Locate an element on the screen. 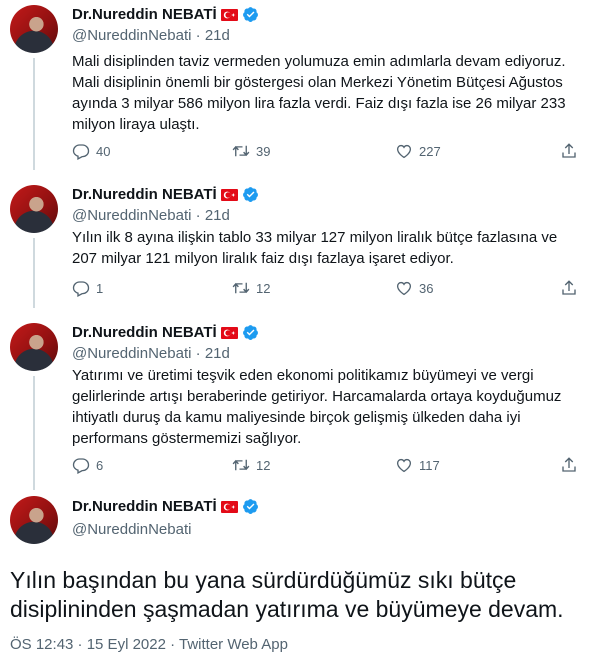 The height and width of the screenshot is (668, 594). retweet-count: 39 is located at coordinates (263, 151).